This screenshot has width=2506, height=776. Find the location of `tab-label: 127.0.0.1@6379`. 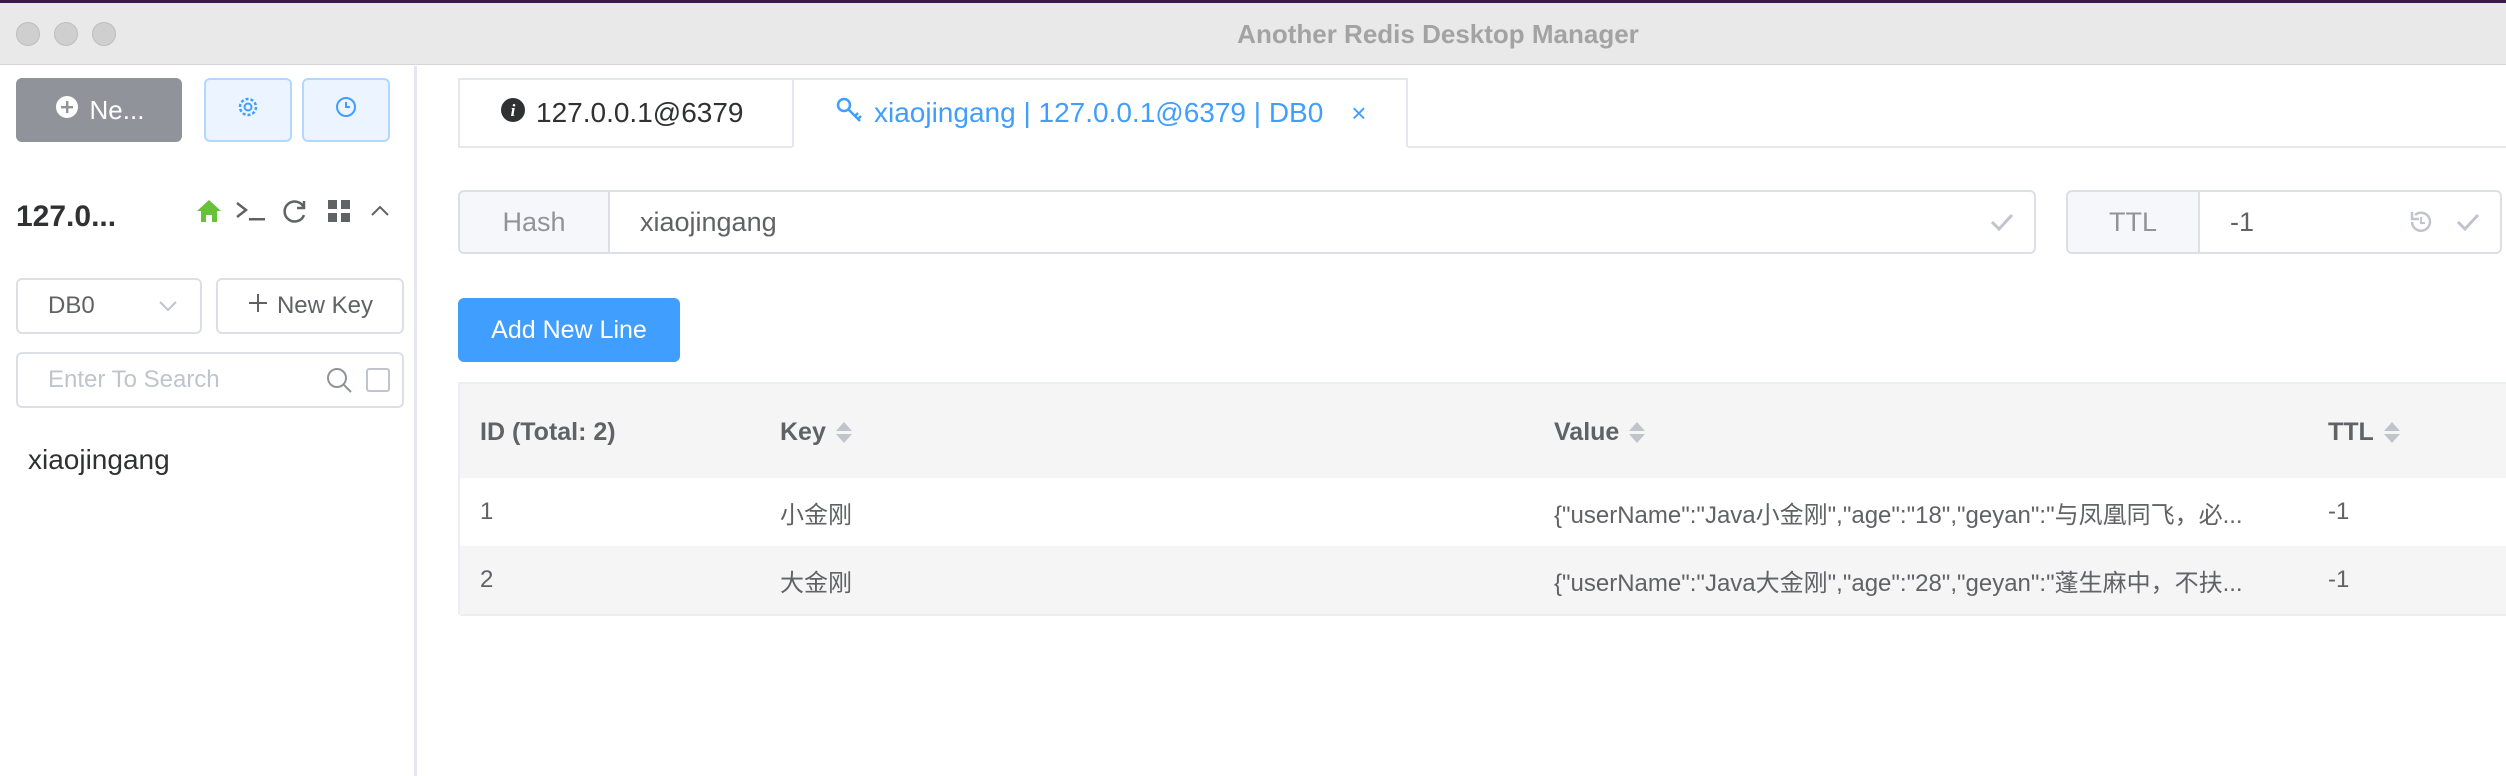

tab-label: 127.0.0.1@6379 is located at coordinates (640, 112).